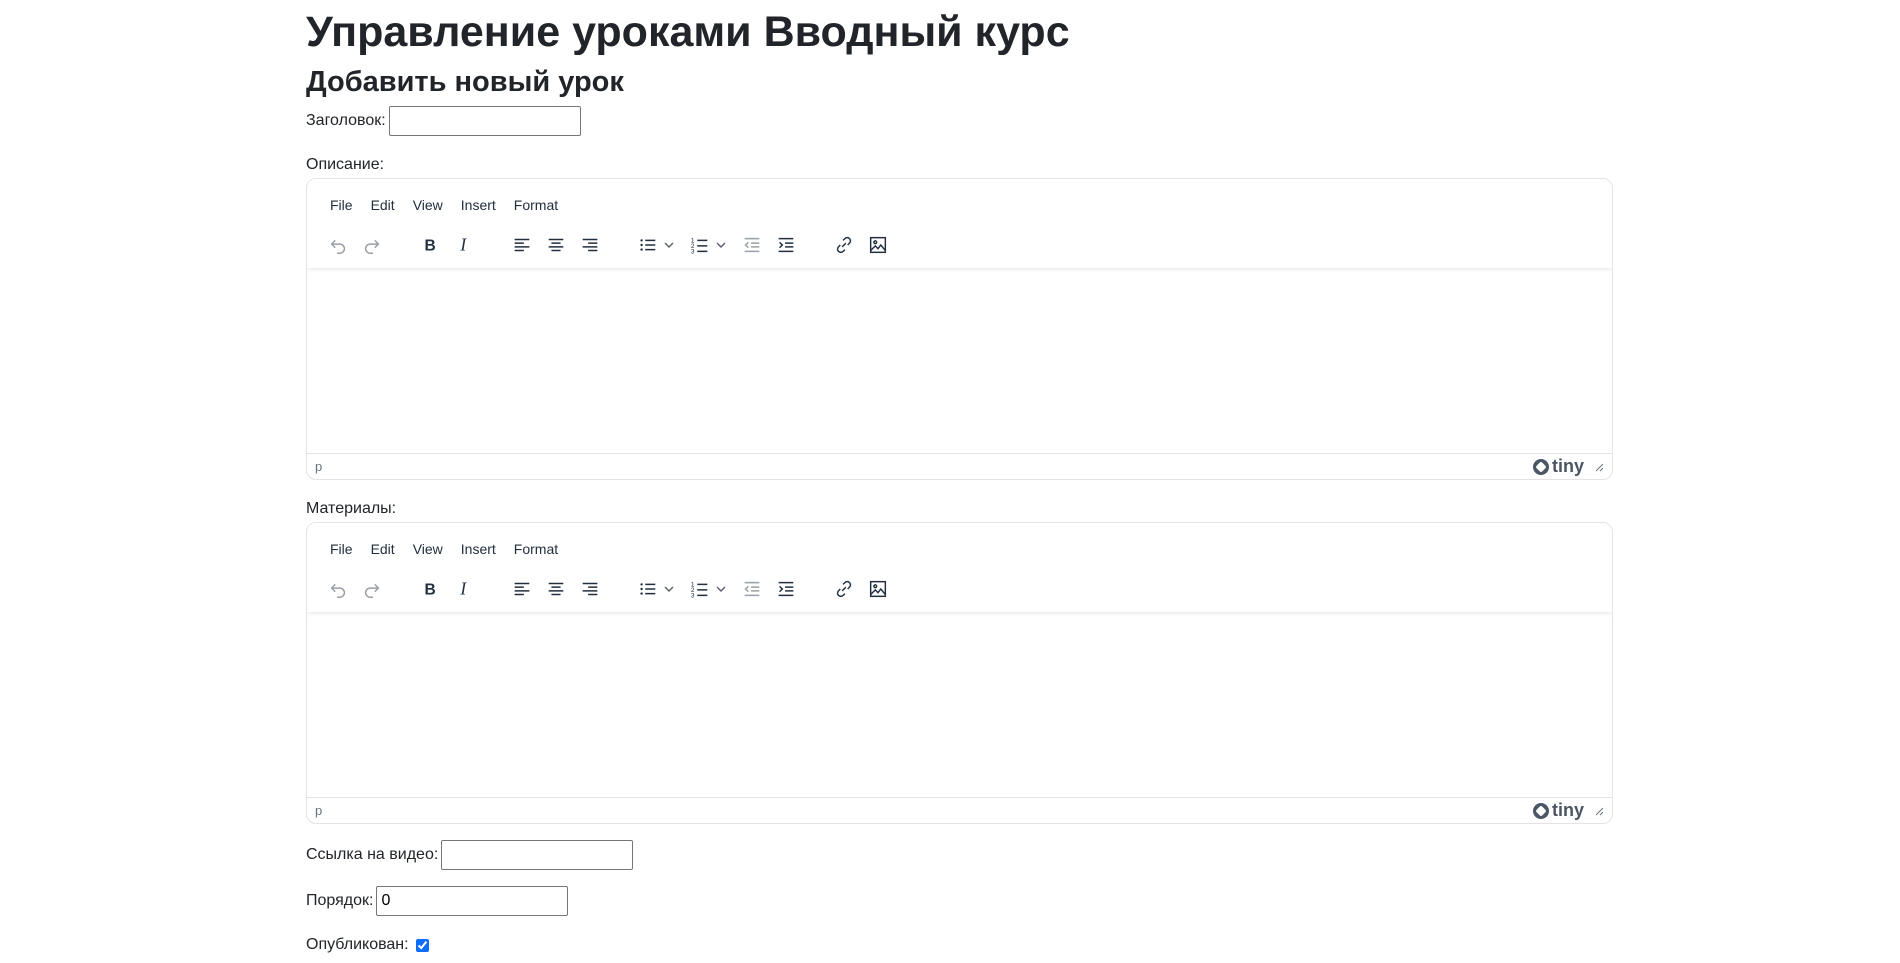 The width and height of the screenshot is (1900, 963). I want to click on order-row: Порядок:, so click(437, 901).